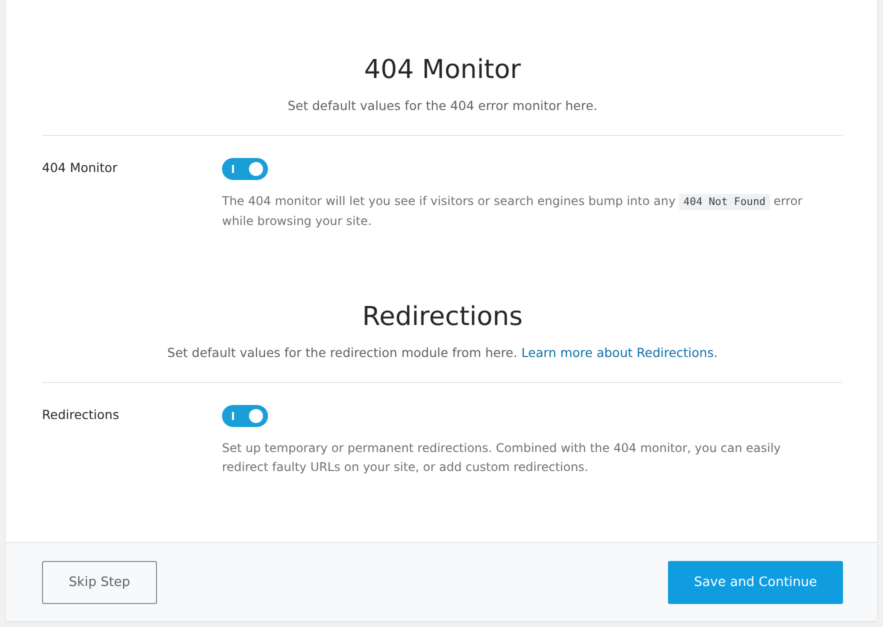 The width and height of the screenshot is (883, 627). What do you see at coordinates (502, 458) in the screenshot?
I see `setting-description: Set up temporary or permanent redirections. Combined with the 404 monitor, you can easily redirect faulty URLs on your site, or add custom redirections.` at bounding box center [502, 458].